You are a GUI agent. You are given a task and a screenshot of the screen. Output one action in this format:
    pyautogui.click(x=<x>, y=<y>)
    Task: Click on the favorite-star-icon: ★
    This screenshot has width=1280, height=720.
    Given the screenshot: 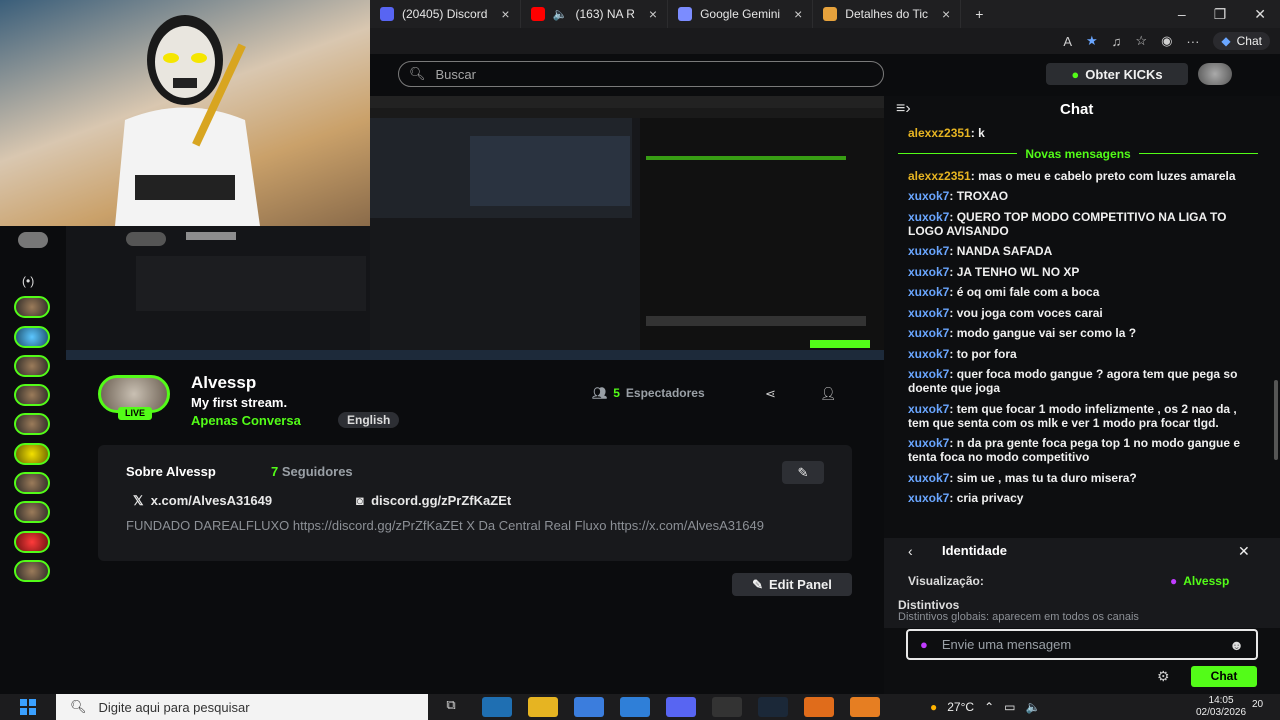 What is the action you would take?
    pyautogui.click(x=1092, y=41)
    